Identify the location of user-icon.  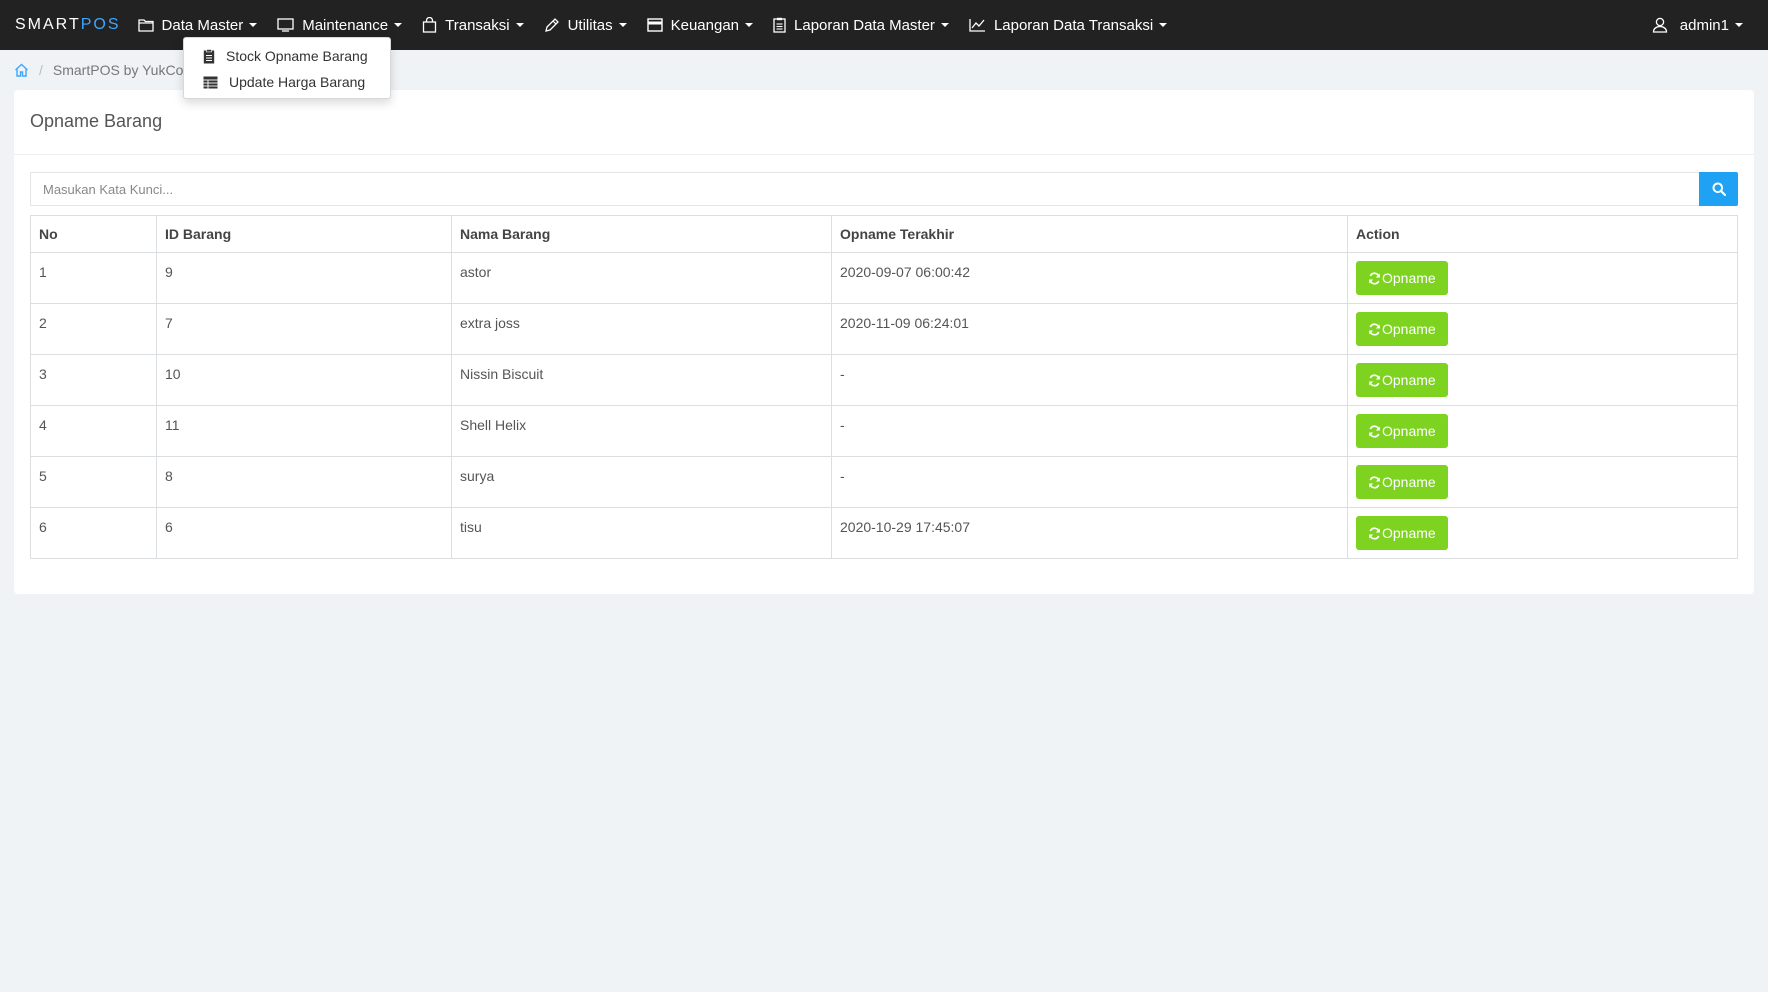
(1659, 25).